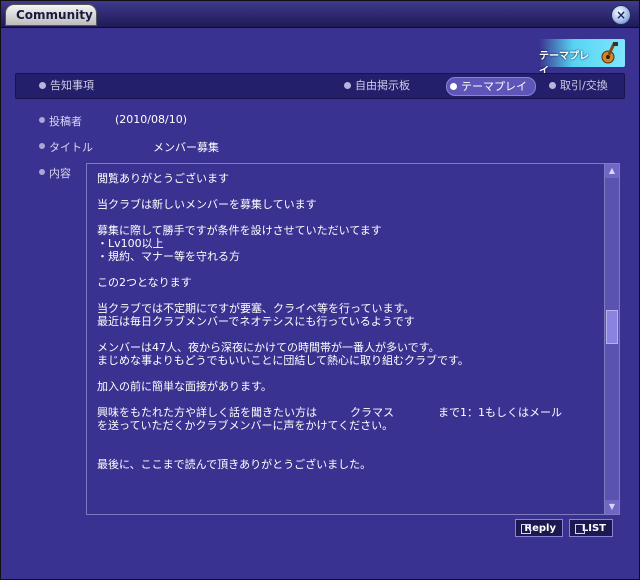  Describe the element at coordinates (320, 14) in the screenshot. I see `title-bar: Community ×` at that location.